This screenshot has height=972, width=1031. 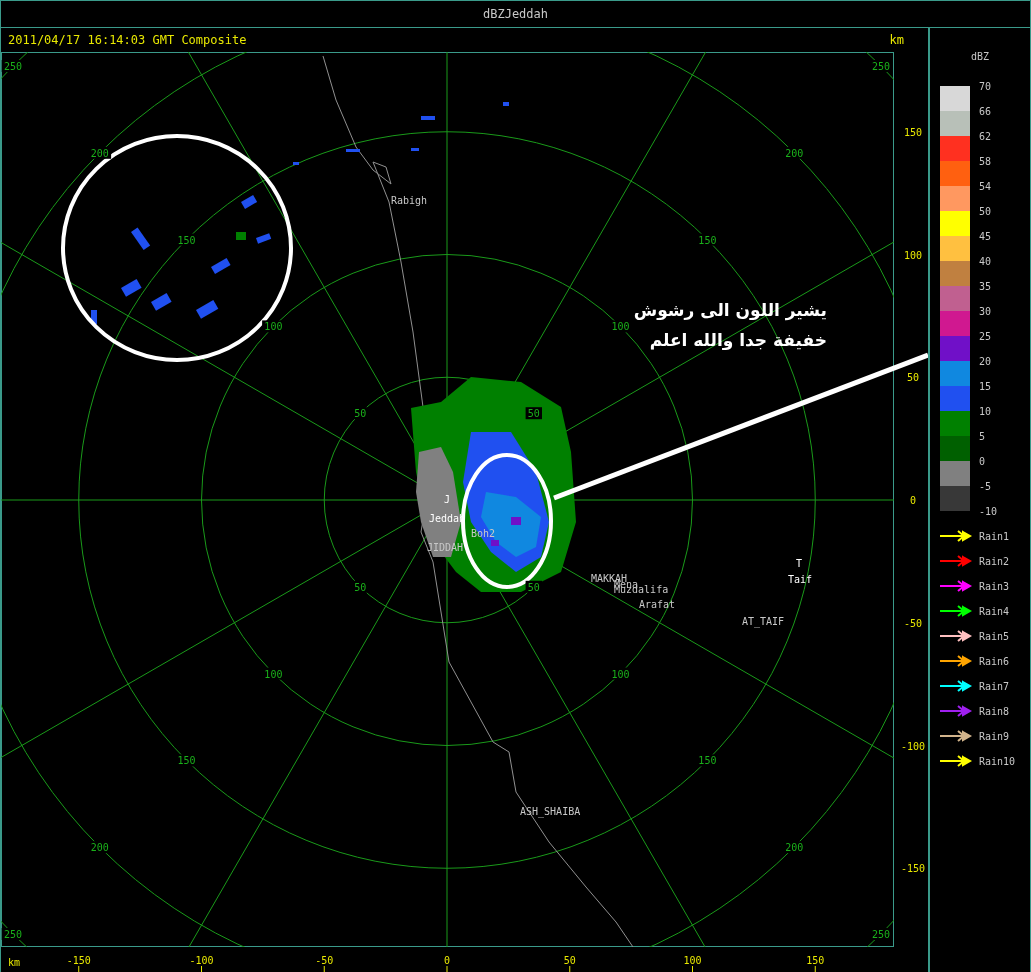 What do you see at coordinates (994, 661) in the screenshot?
I see `track-label: Rain6` at bounding box center [994, 661].